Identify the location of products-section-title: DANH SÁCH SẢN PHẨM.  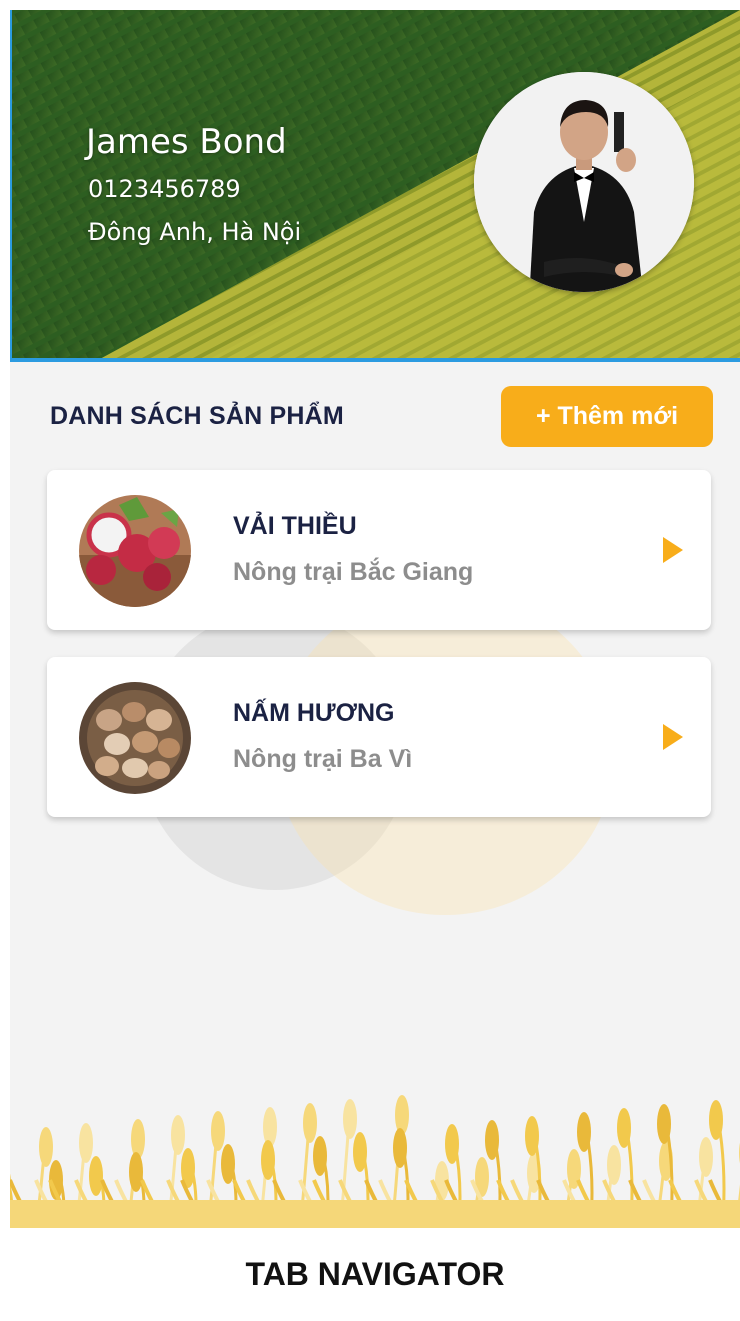
(197, 416).